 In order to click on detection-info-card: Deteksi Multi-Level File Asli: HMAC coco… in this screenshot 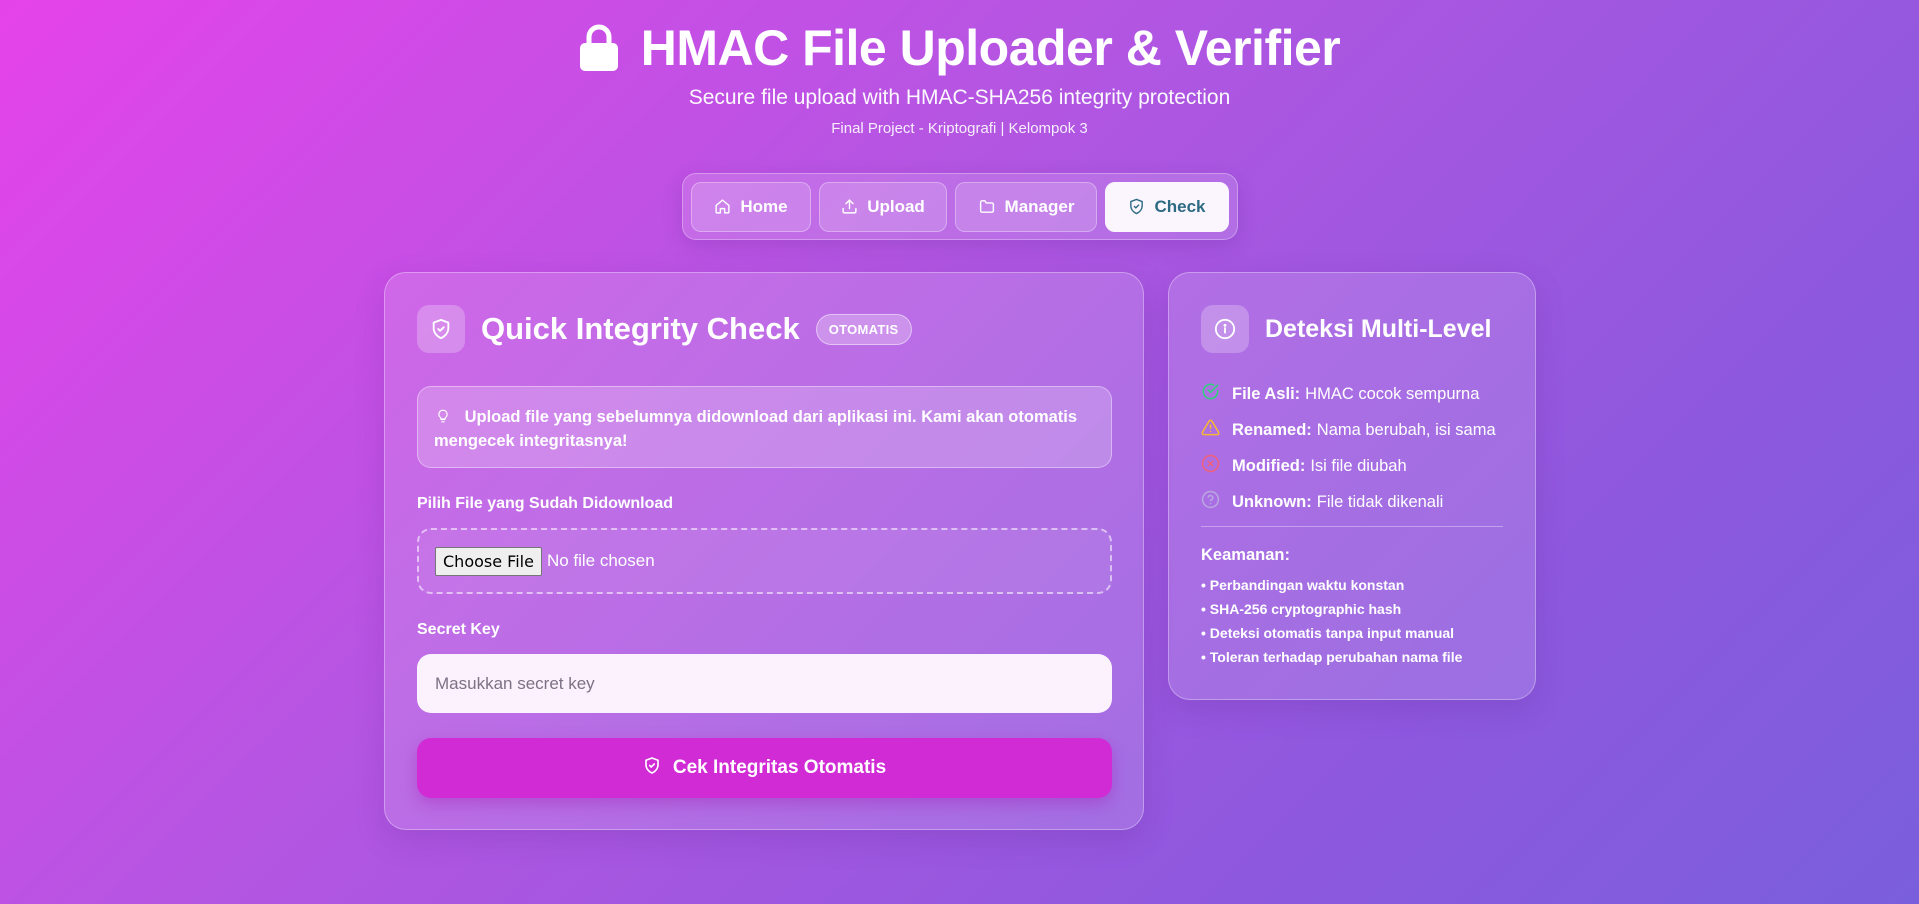, I will do `click(1352, 486)`.